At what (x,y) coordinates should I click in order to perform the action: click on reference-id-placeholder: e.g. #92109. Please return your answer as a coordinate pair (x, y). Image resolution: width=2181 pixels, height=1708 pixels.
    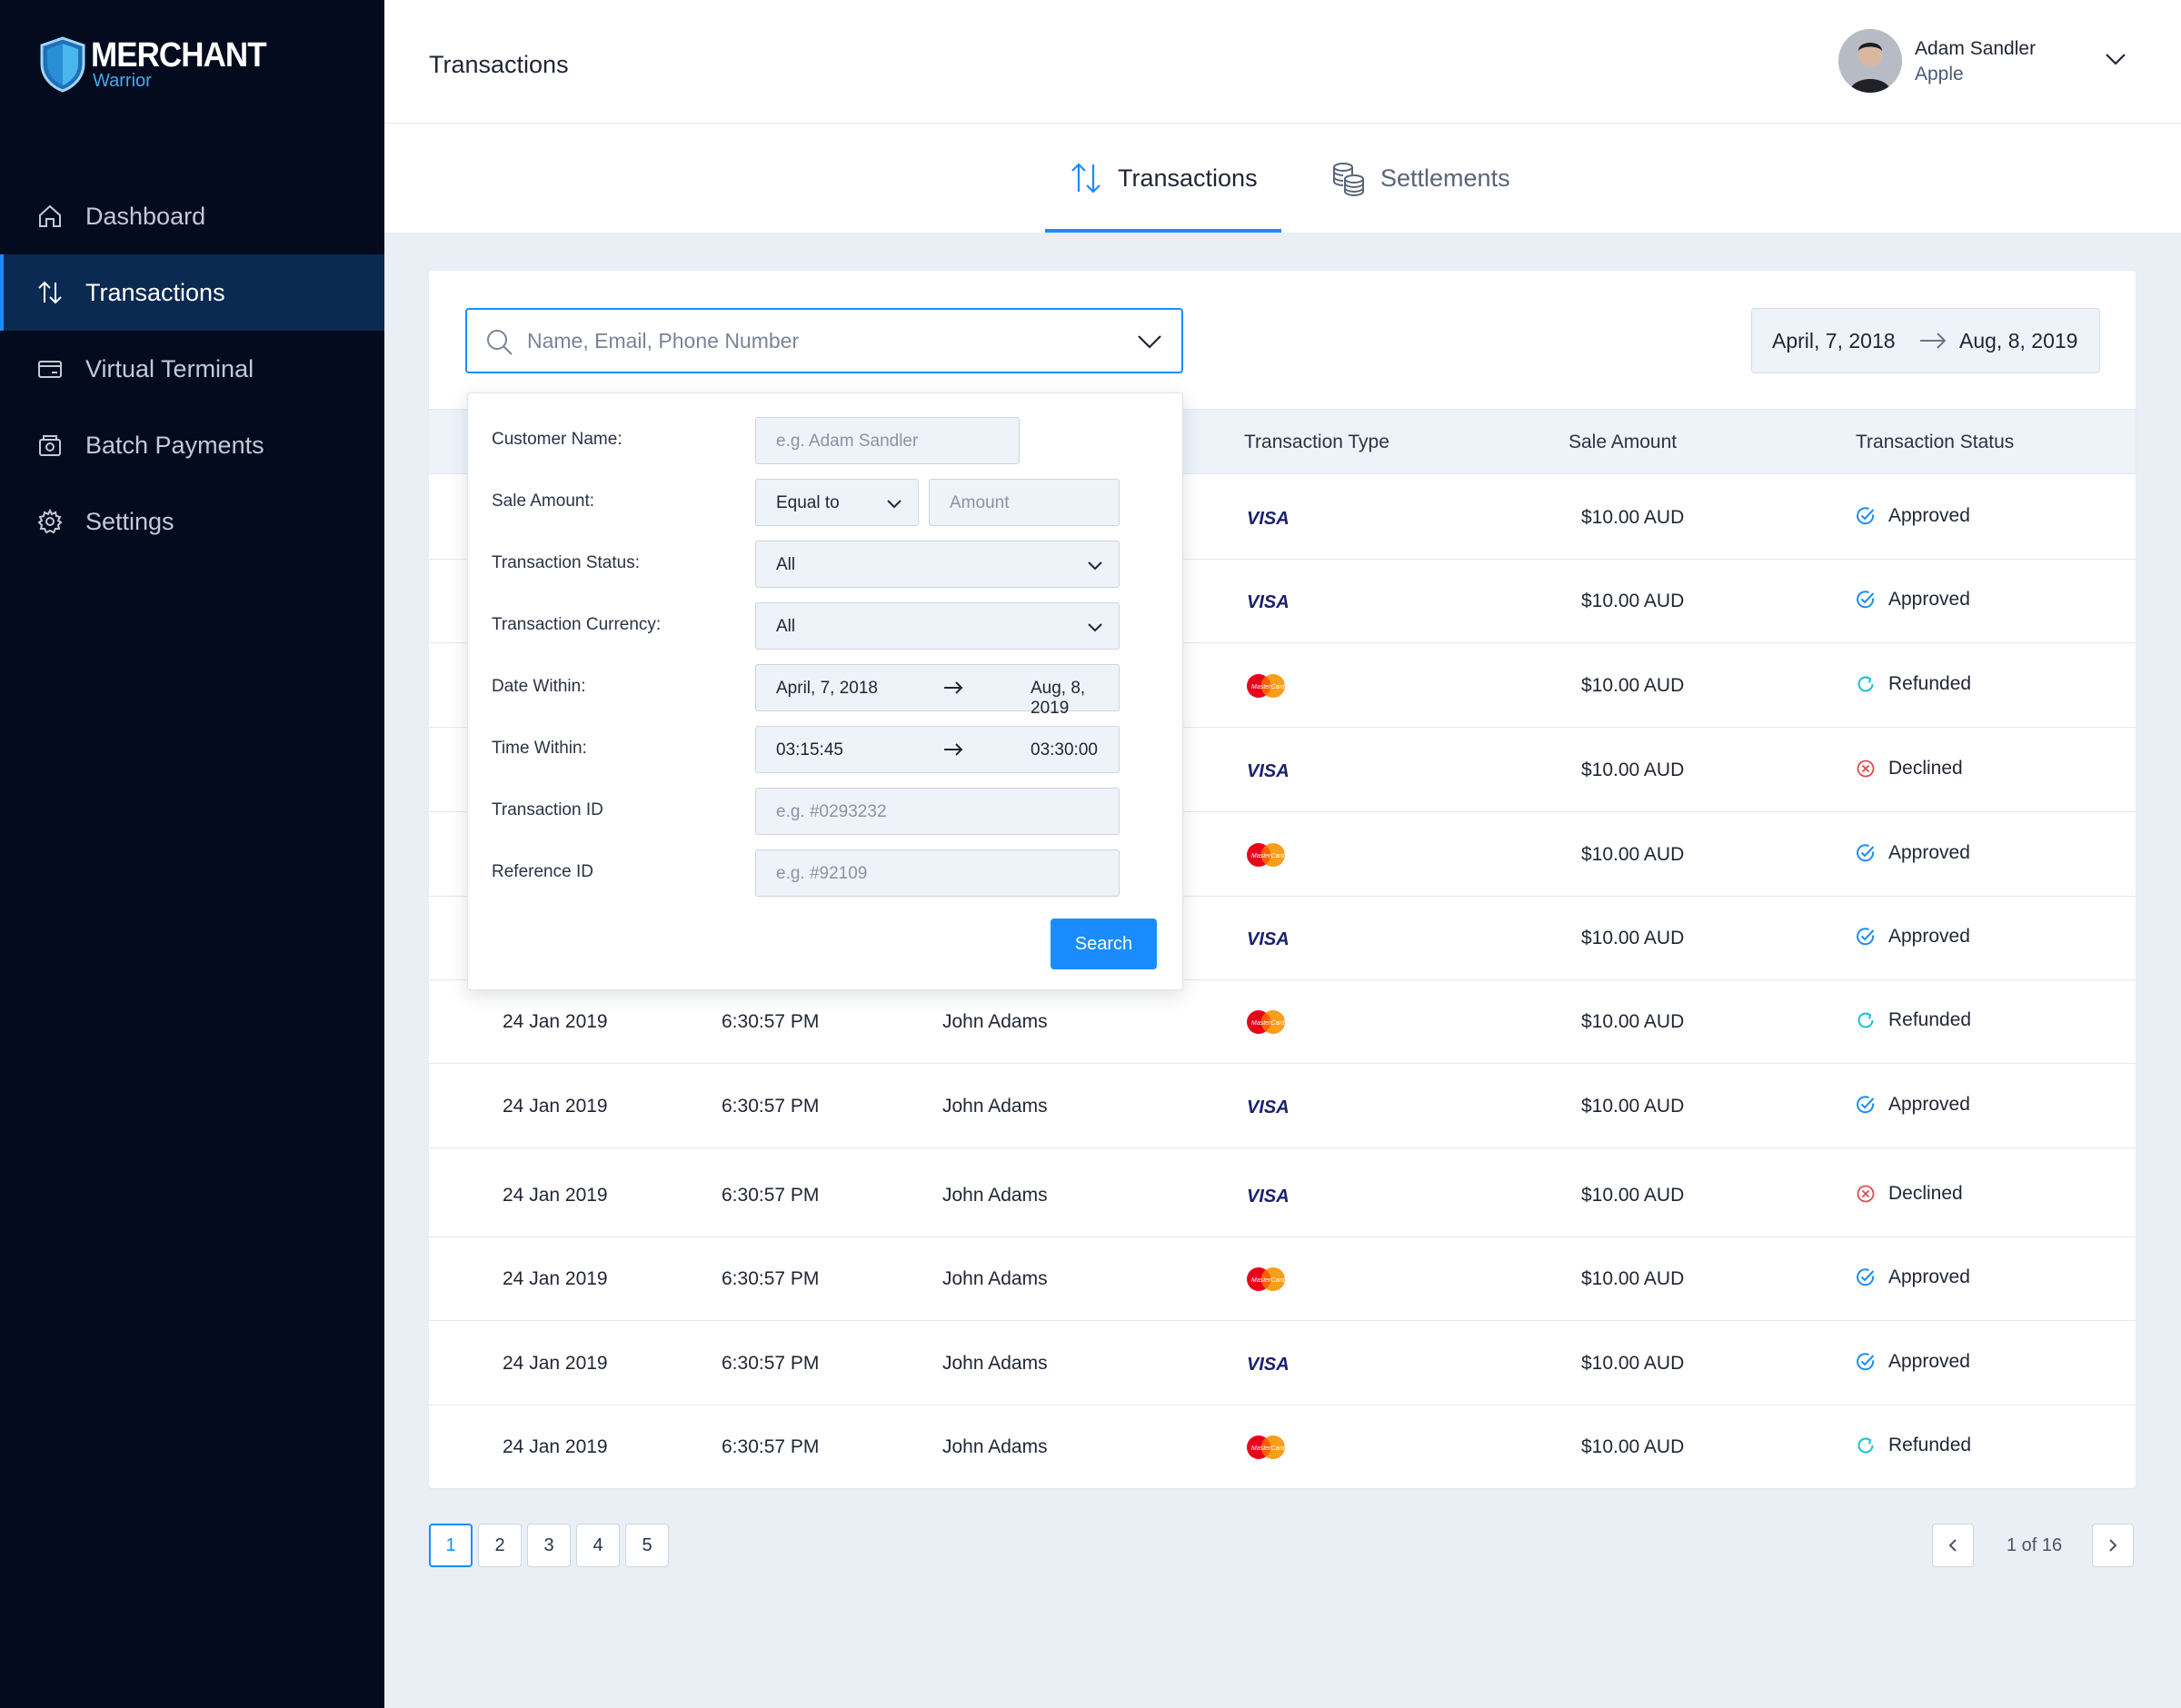
    Looking at the image, I should click on (822, 873).